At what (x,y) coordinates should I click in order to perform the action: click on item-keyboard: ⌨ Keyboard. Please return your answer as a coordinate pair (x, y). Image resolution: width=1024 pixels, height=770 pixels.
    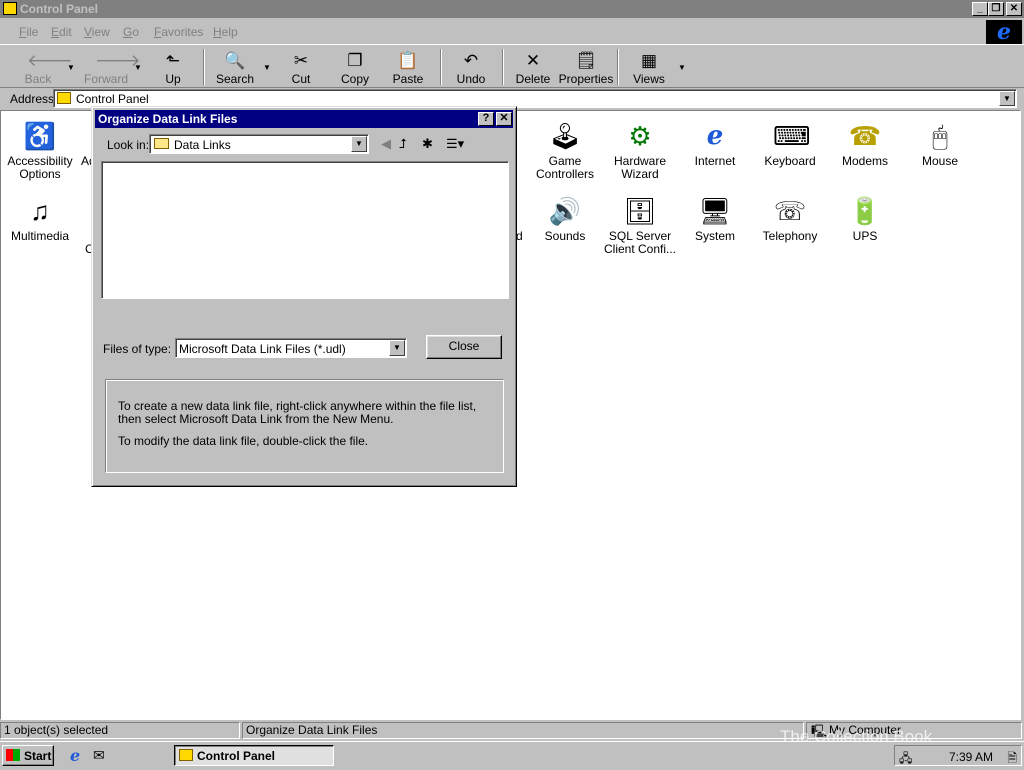
    Looking at the image, I should click on (790, 143).